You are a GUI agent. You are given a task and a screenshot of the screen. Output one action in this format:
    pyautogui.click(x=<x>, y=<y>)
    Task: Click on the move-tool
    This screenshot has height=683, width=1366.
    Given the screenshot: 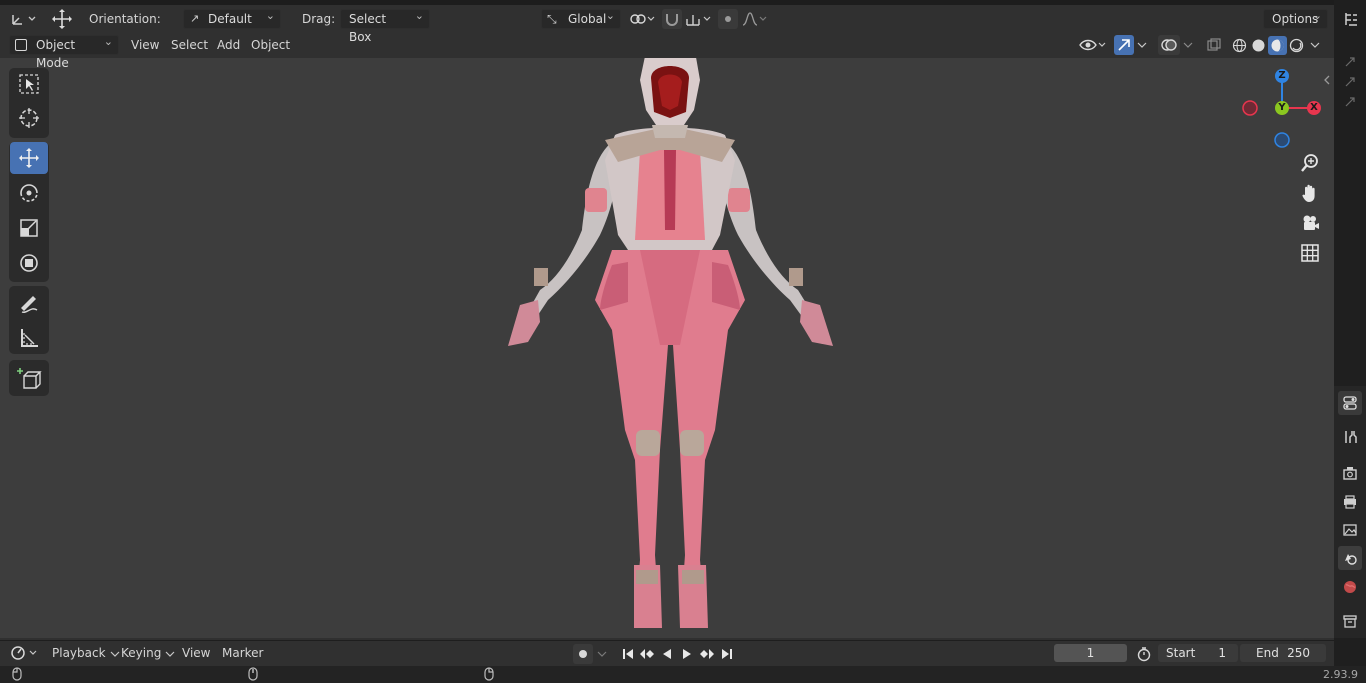 What is the action you would take?
    pyautogui.click(x=29, y=158)
    